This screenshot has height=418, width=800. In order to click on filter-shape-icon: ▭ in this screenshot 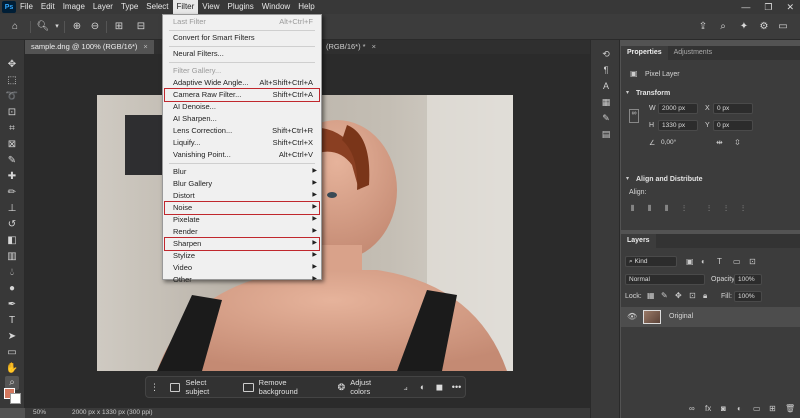, I will do `click(737, 261)`.